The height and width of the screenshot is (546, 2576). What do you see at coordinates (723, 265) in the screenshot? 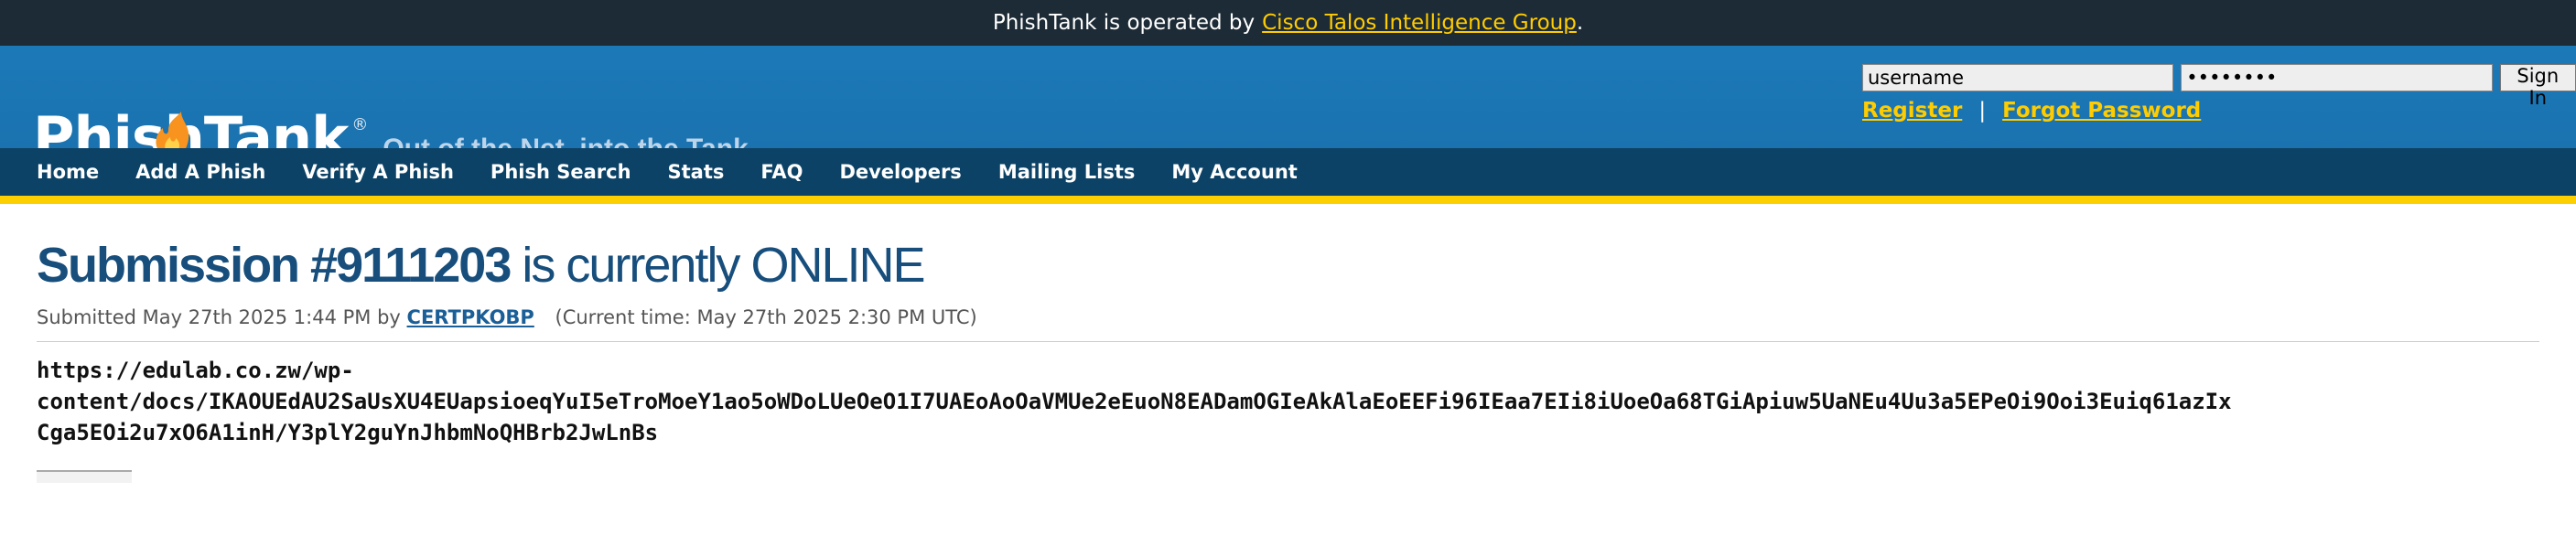
I see `submission-status: is currently ONLINE` at bounding box center [723, 265].